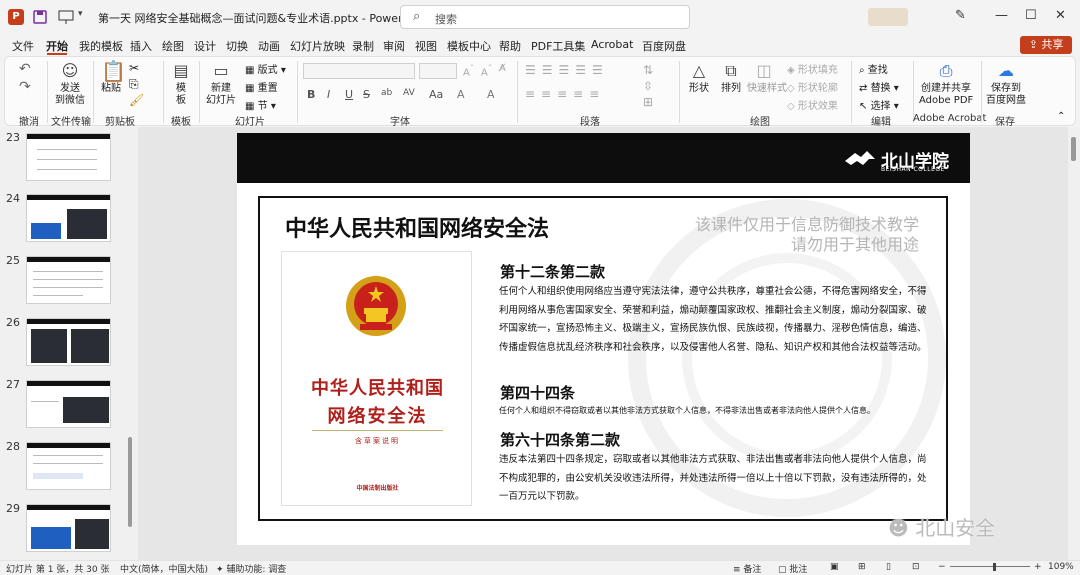  Describe the element at coordinates (567, 70) in the screenshot. I see `list-buttons: ☰☰☰☰☰` at that location.